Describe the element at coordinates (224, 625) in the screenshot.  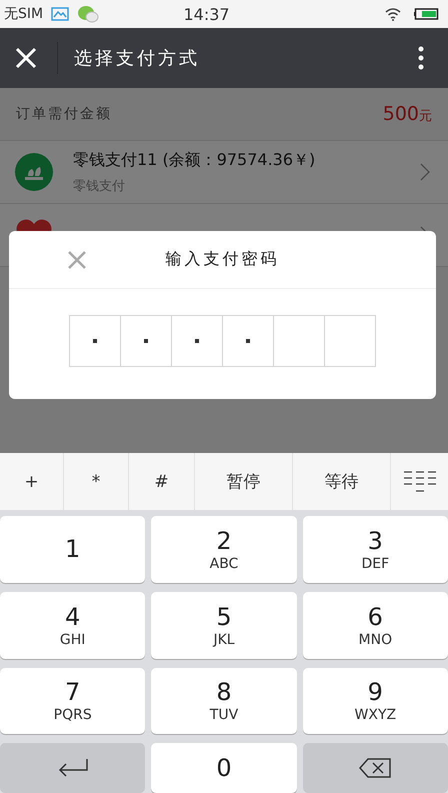
I see `keyboard-key: 5 JKL` at that location.